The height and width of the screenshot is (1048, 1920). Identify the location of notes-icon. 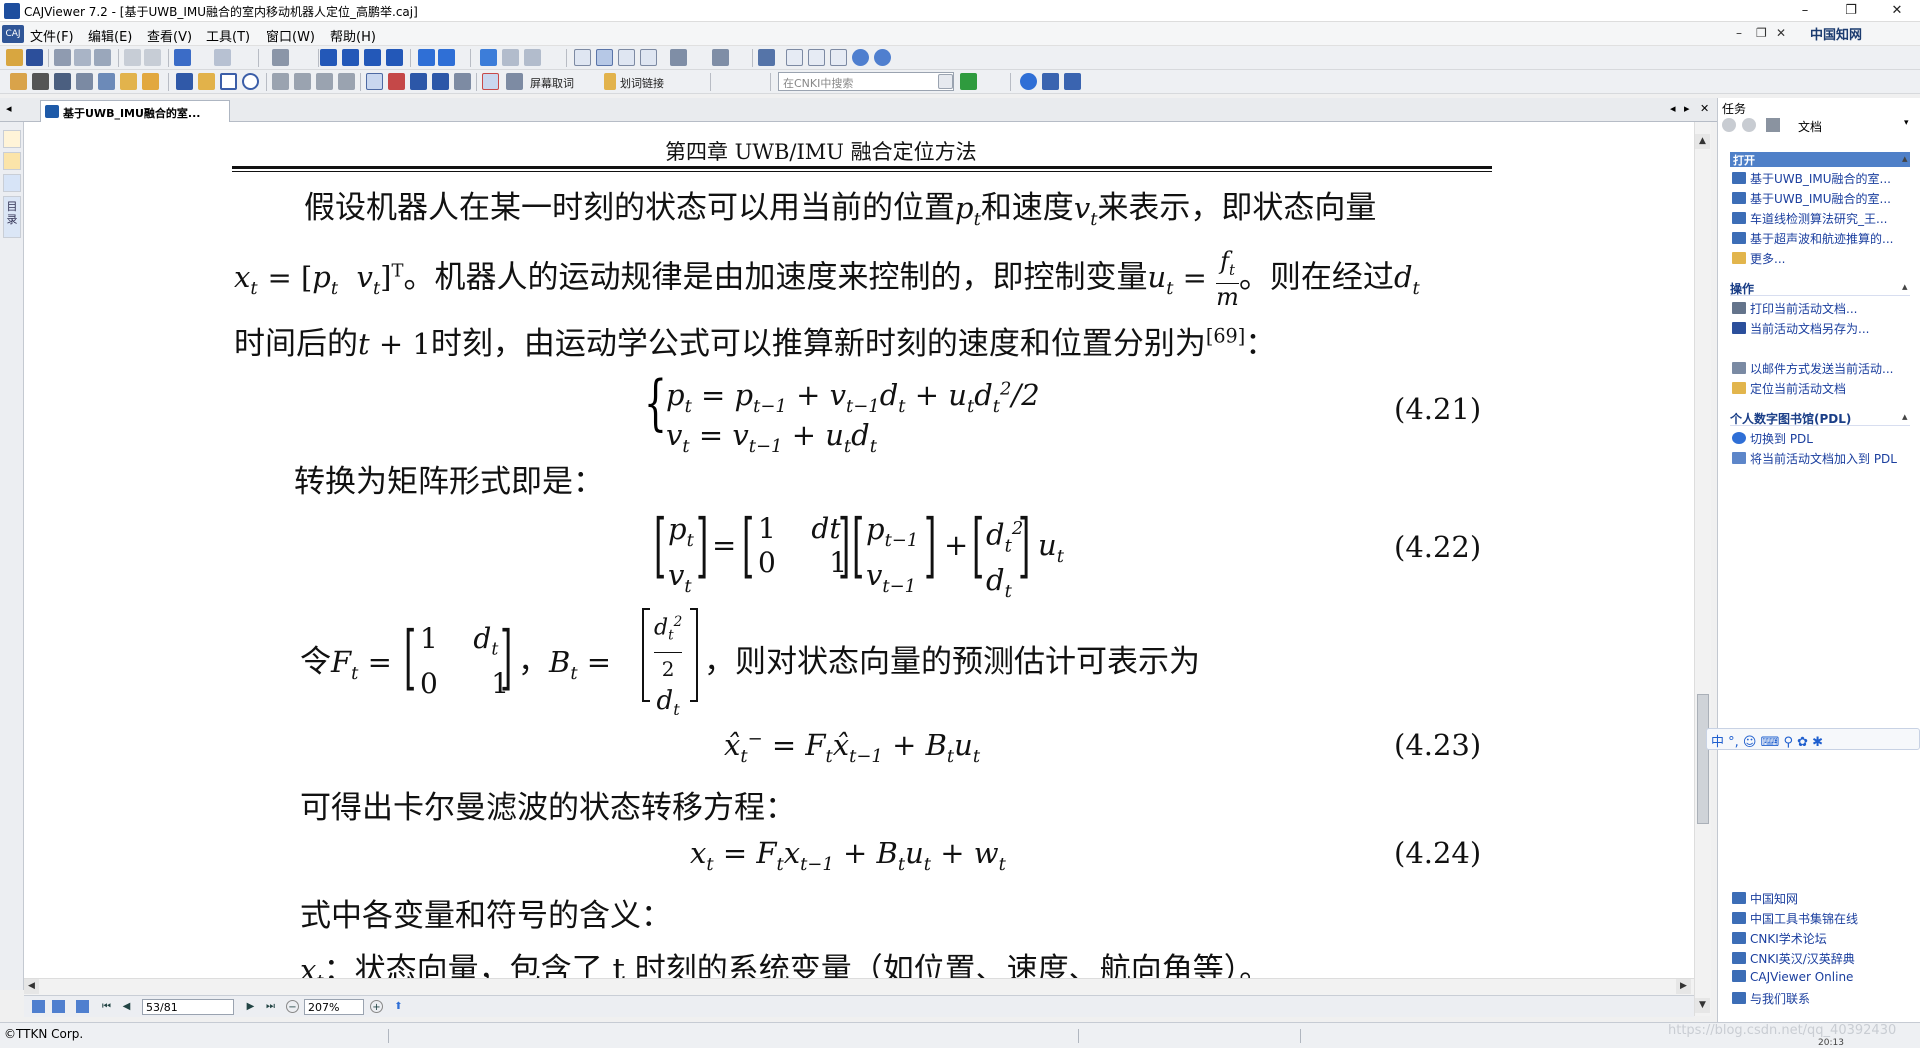
(12, 139).